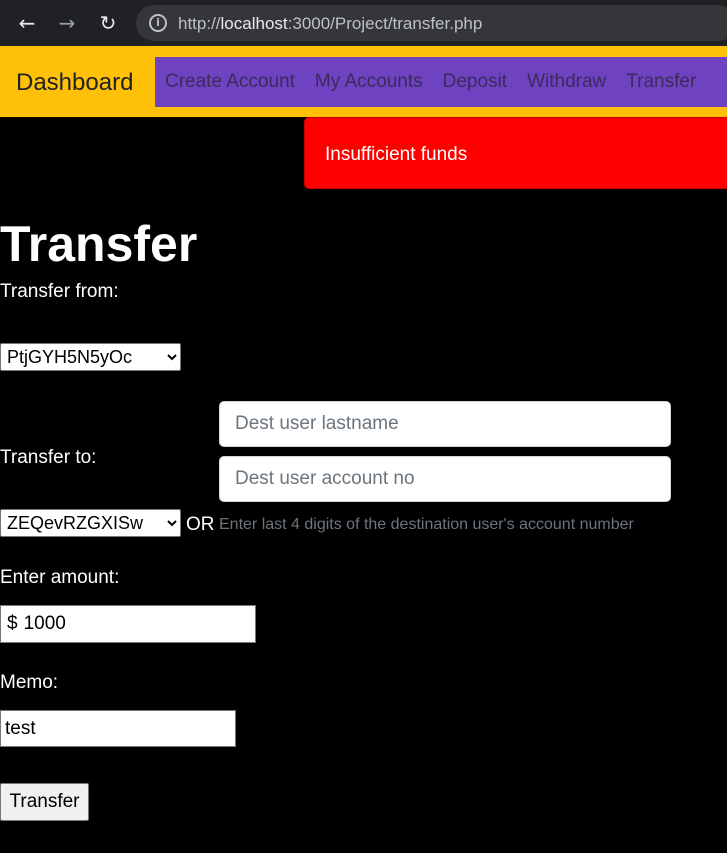 This screenshot has width=727, height=853. What do you see at coordinates (661, 82) in the screenshot?
I see `nav-transfer: Transfer` at bounding box center [661, 82].